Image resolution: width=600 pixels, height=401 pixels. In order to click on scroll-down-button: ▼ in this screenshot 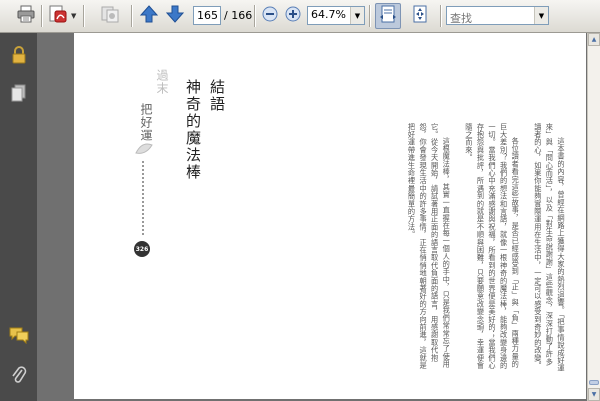, I will do `click(594, 394)`.